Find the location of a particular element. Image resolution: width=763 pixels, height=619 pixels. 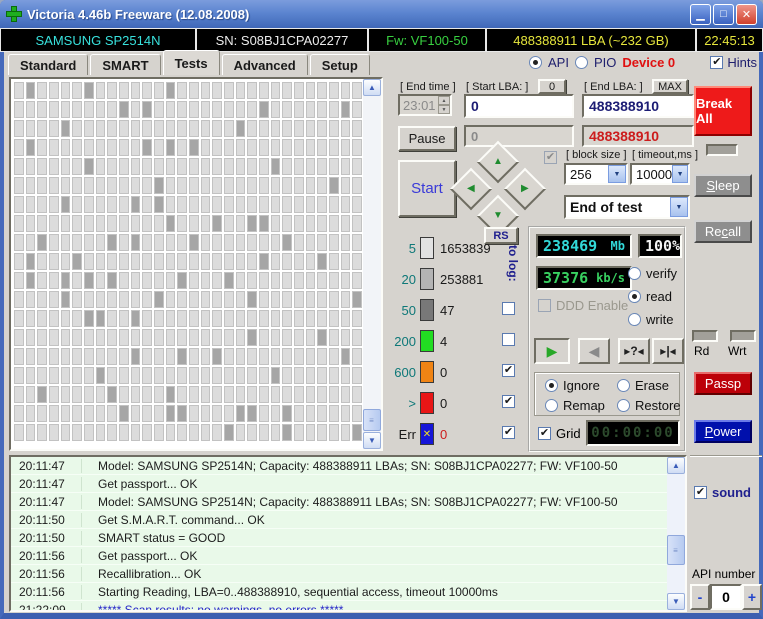

minimize-button-icon: ▁ is located at coordinates (700, 14).